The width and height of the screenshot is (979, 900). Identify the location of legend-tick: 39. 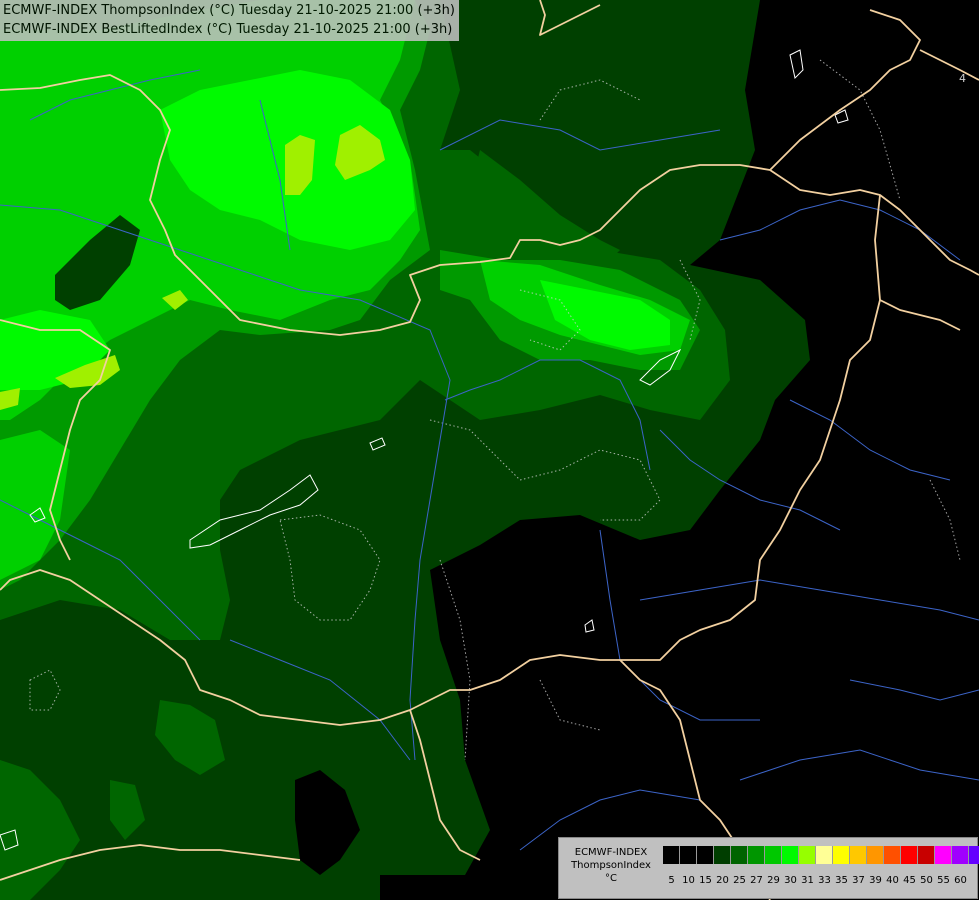
(875, 880).